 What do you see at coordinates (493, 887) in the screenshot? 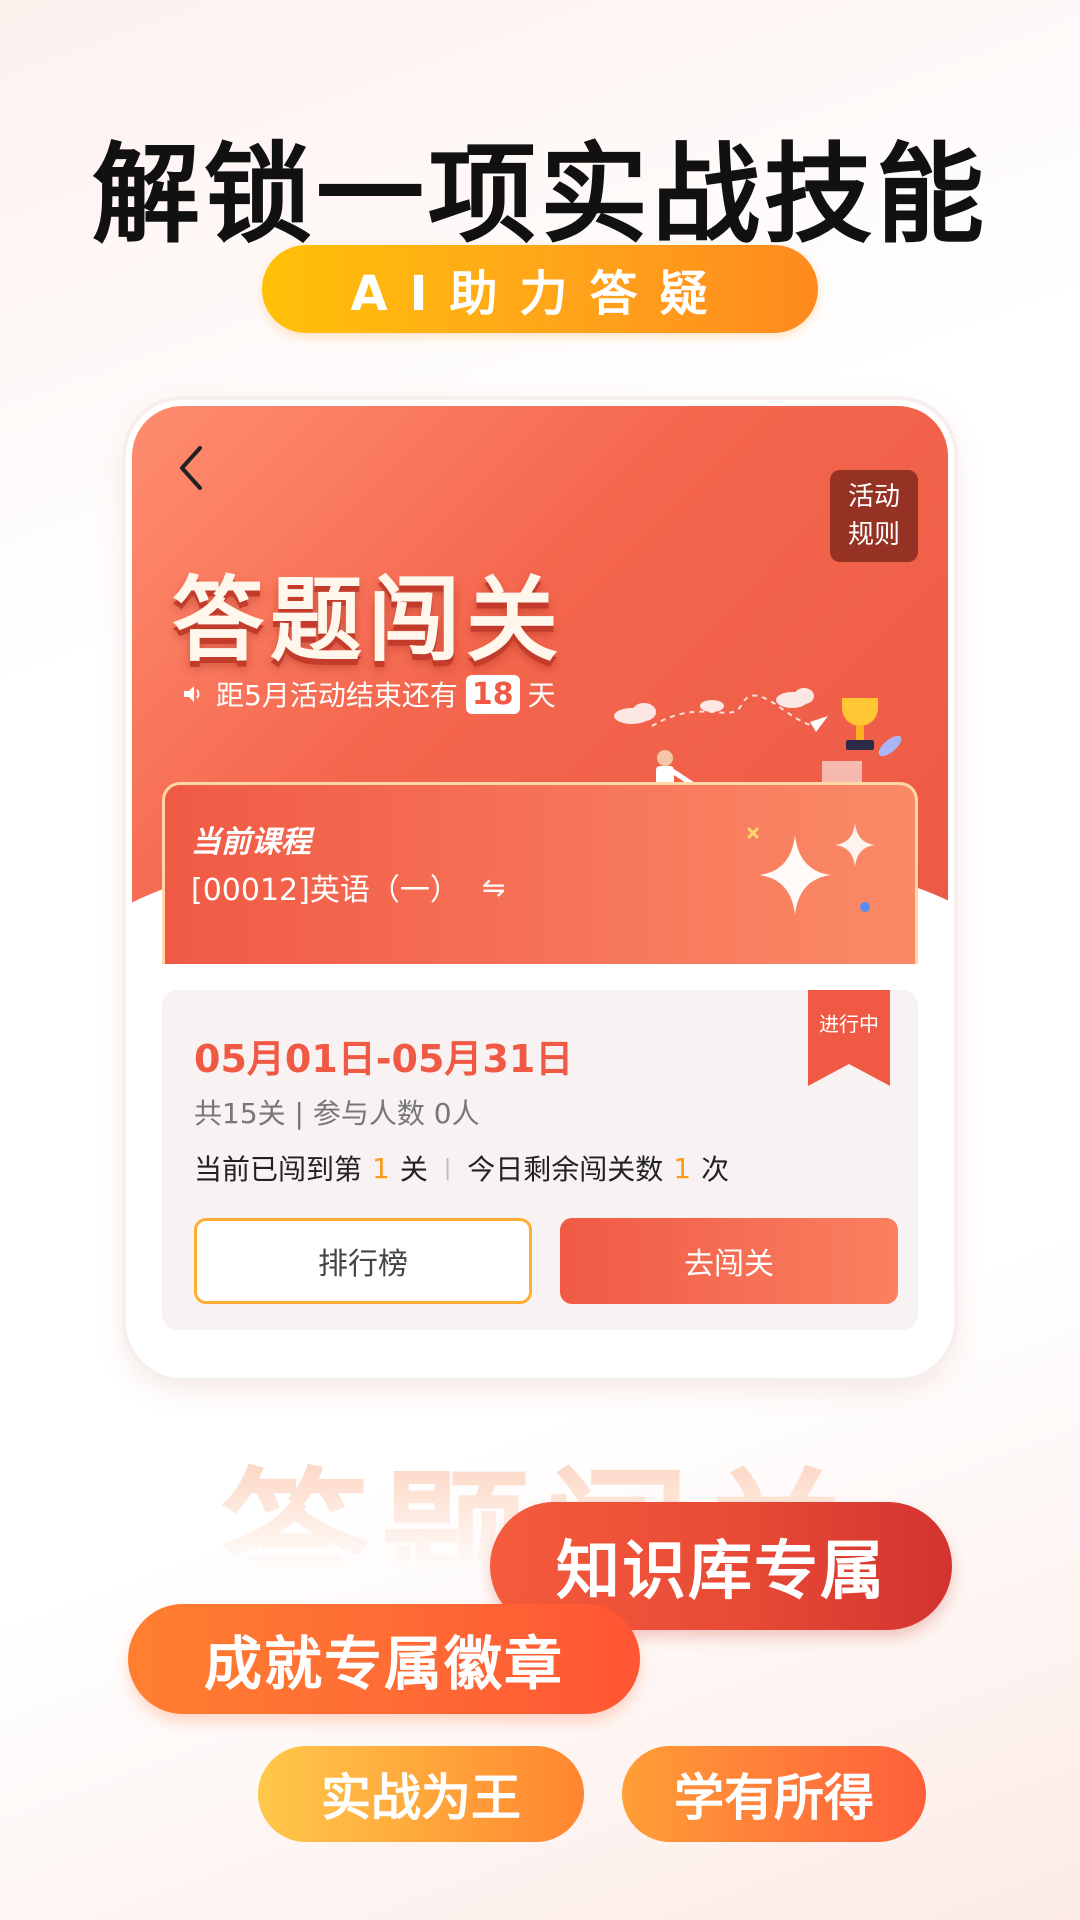
I see `swap-icon: ⇋` at bounding box center [493, 887].